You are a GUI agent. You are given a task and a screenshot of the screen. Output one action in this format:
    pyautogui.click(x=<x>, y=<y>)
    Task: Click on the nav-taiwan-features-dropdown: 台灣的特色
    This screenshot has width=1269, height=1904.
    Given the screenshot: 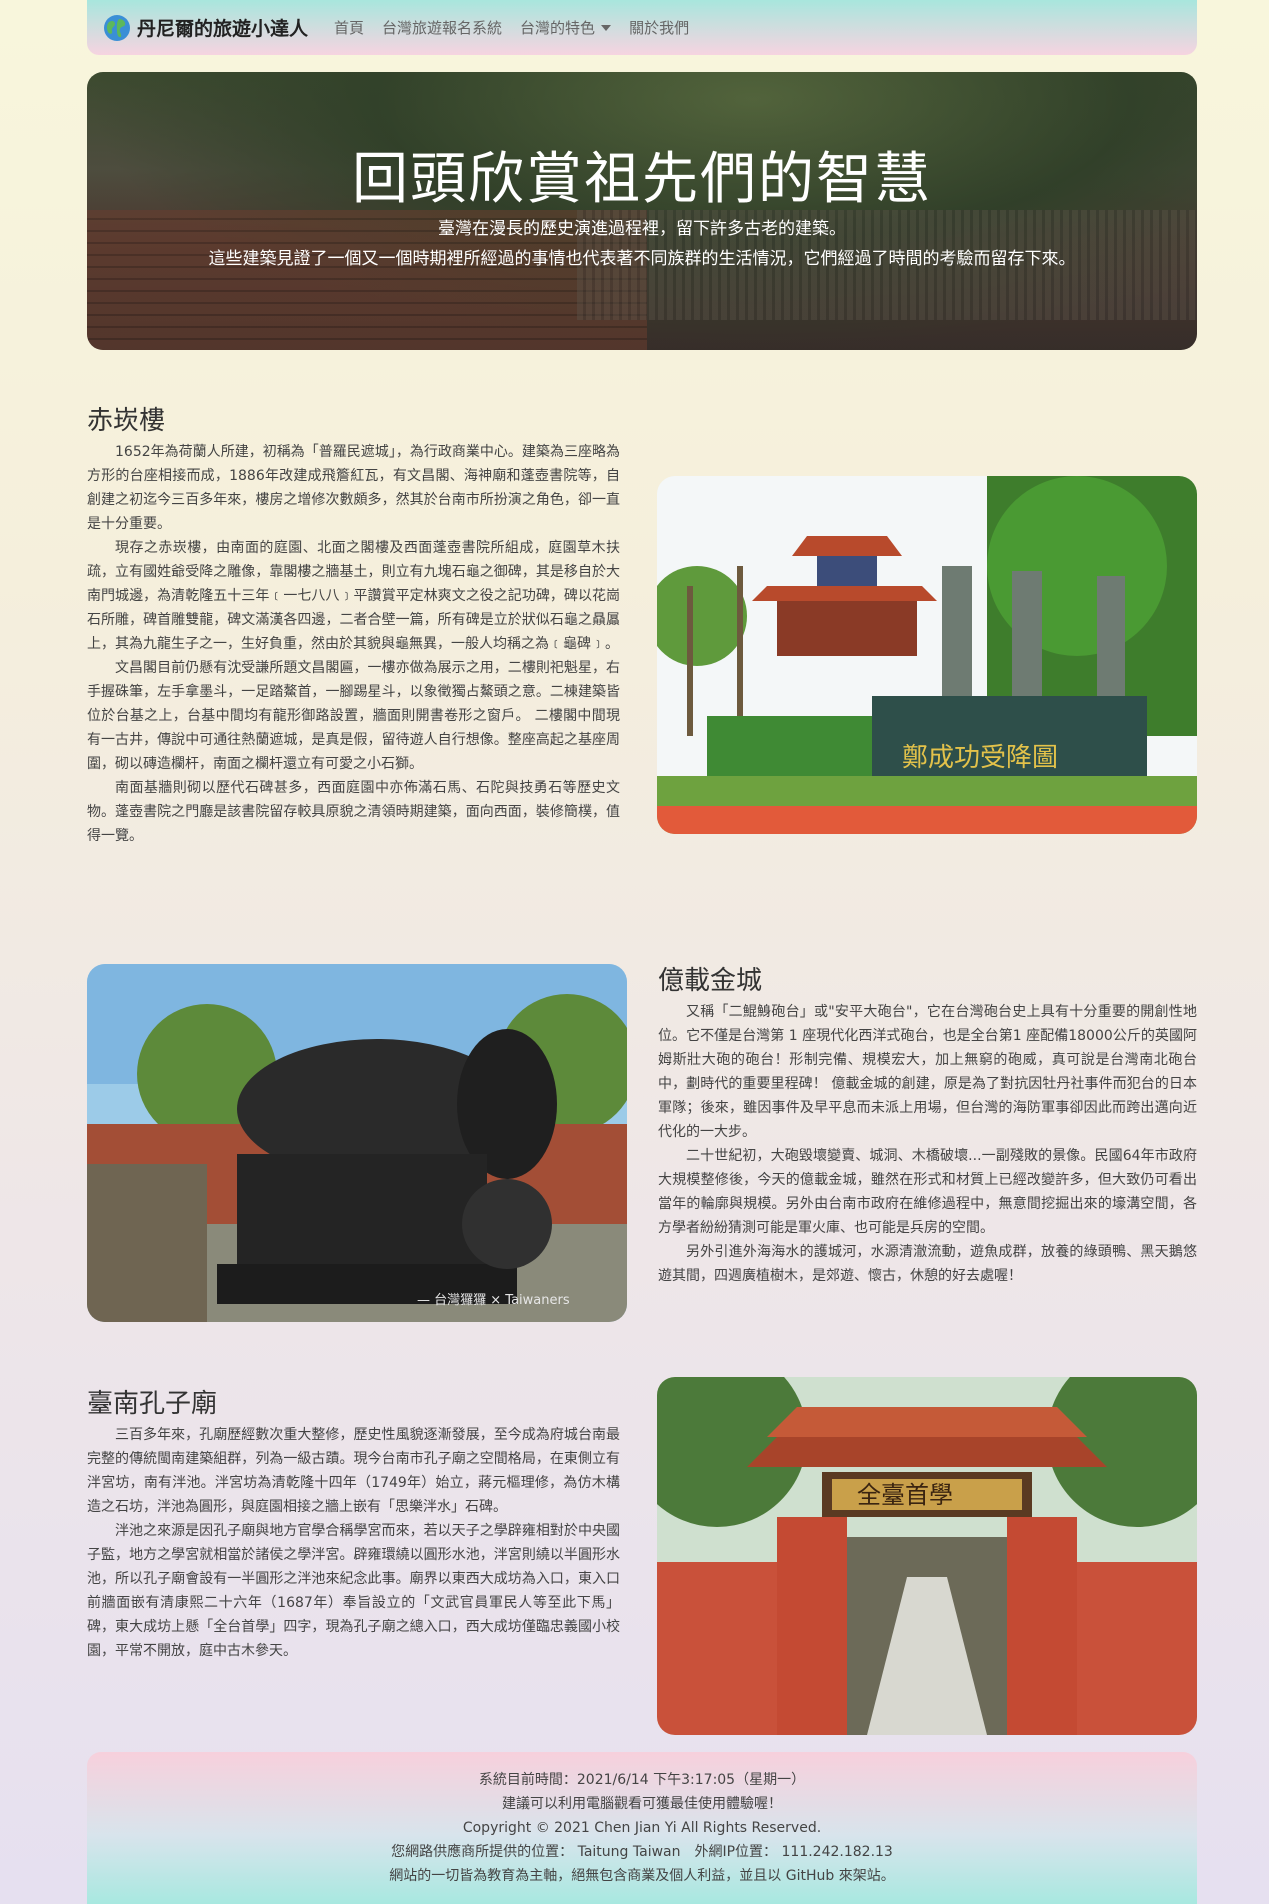 What is the action you would take?
    pyautogui.click(x=566, y=27)
    